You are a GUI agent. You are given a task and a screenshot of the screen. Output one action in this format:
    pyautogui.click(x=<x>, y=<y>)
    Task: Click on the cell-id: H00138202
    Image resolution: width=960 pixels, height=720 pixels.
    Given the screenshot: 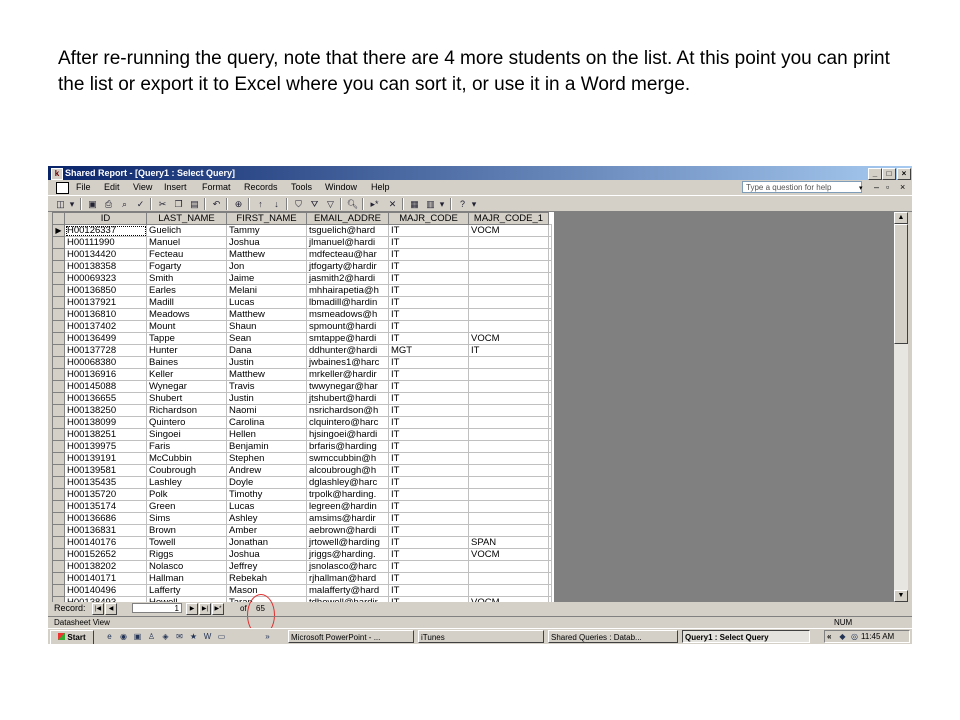 What is the action you would take?
    pyautogui.click(x=105, y=566)
    